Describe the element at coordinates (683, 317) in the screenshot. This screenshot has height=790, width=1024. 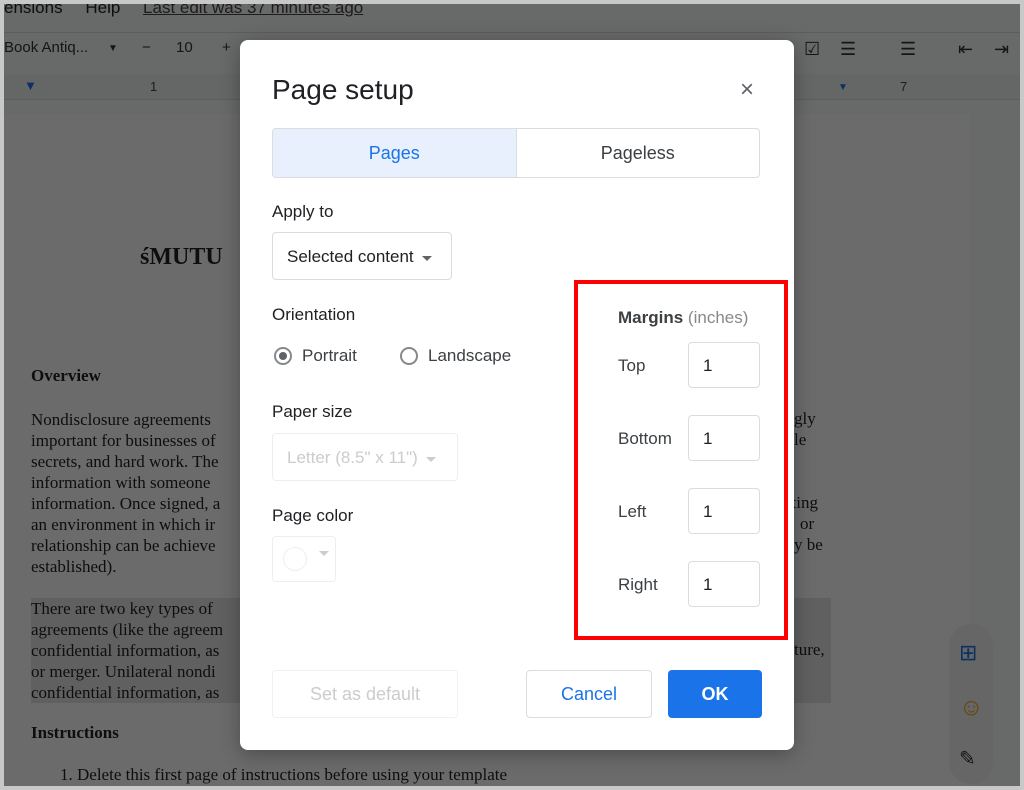
I see `margins-title: Margins (inches)` at that location.